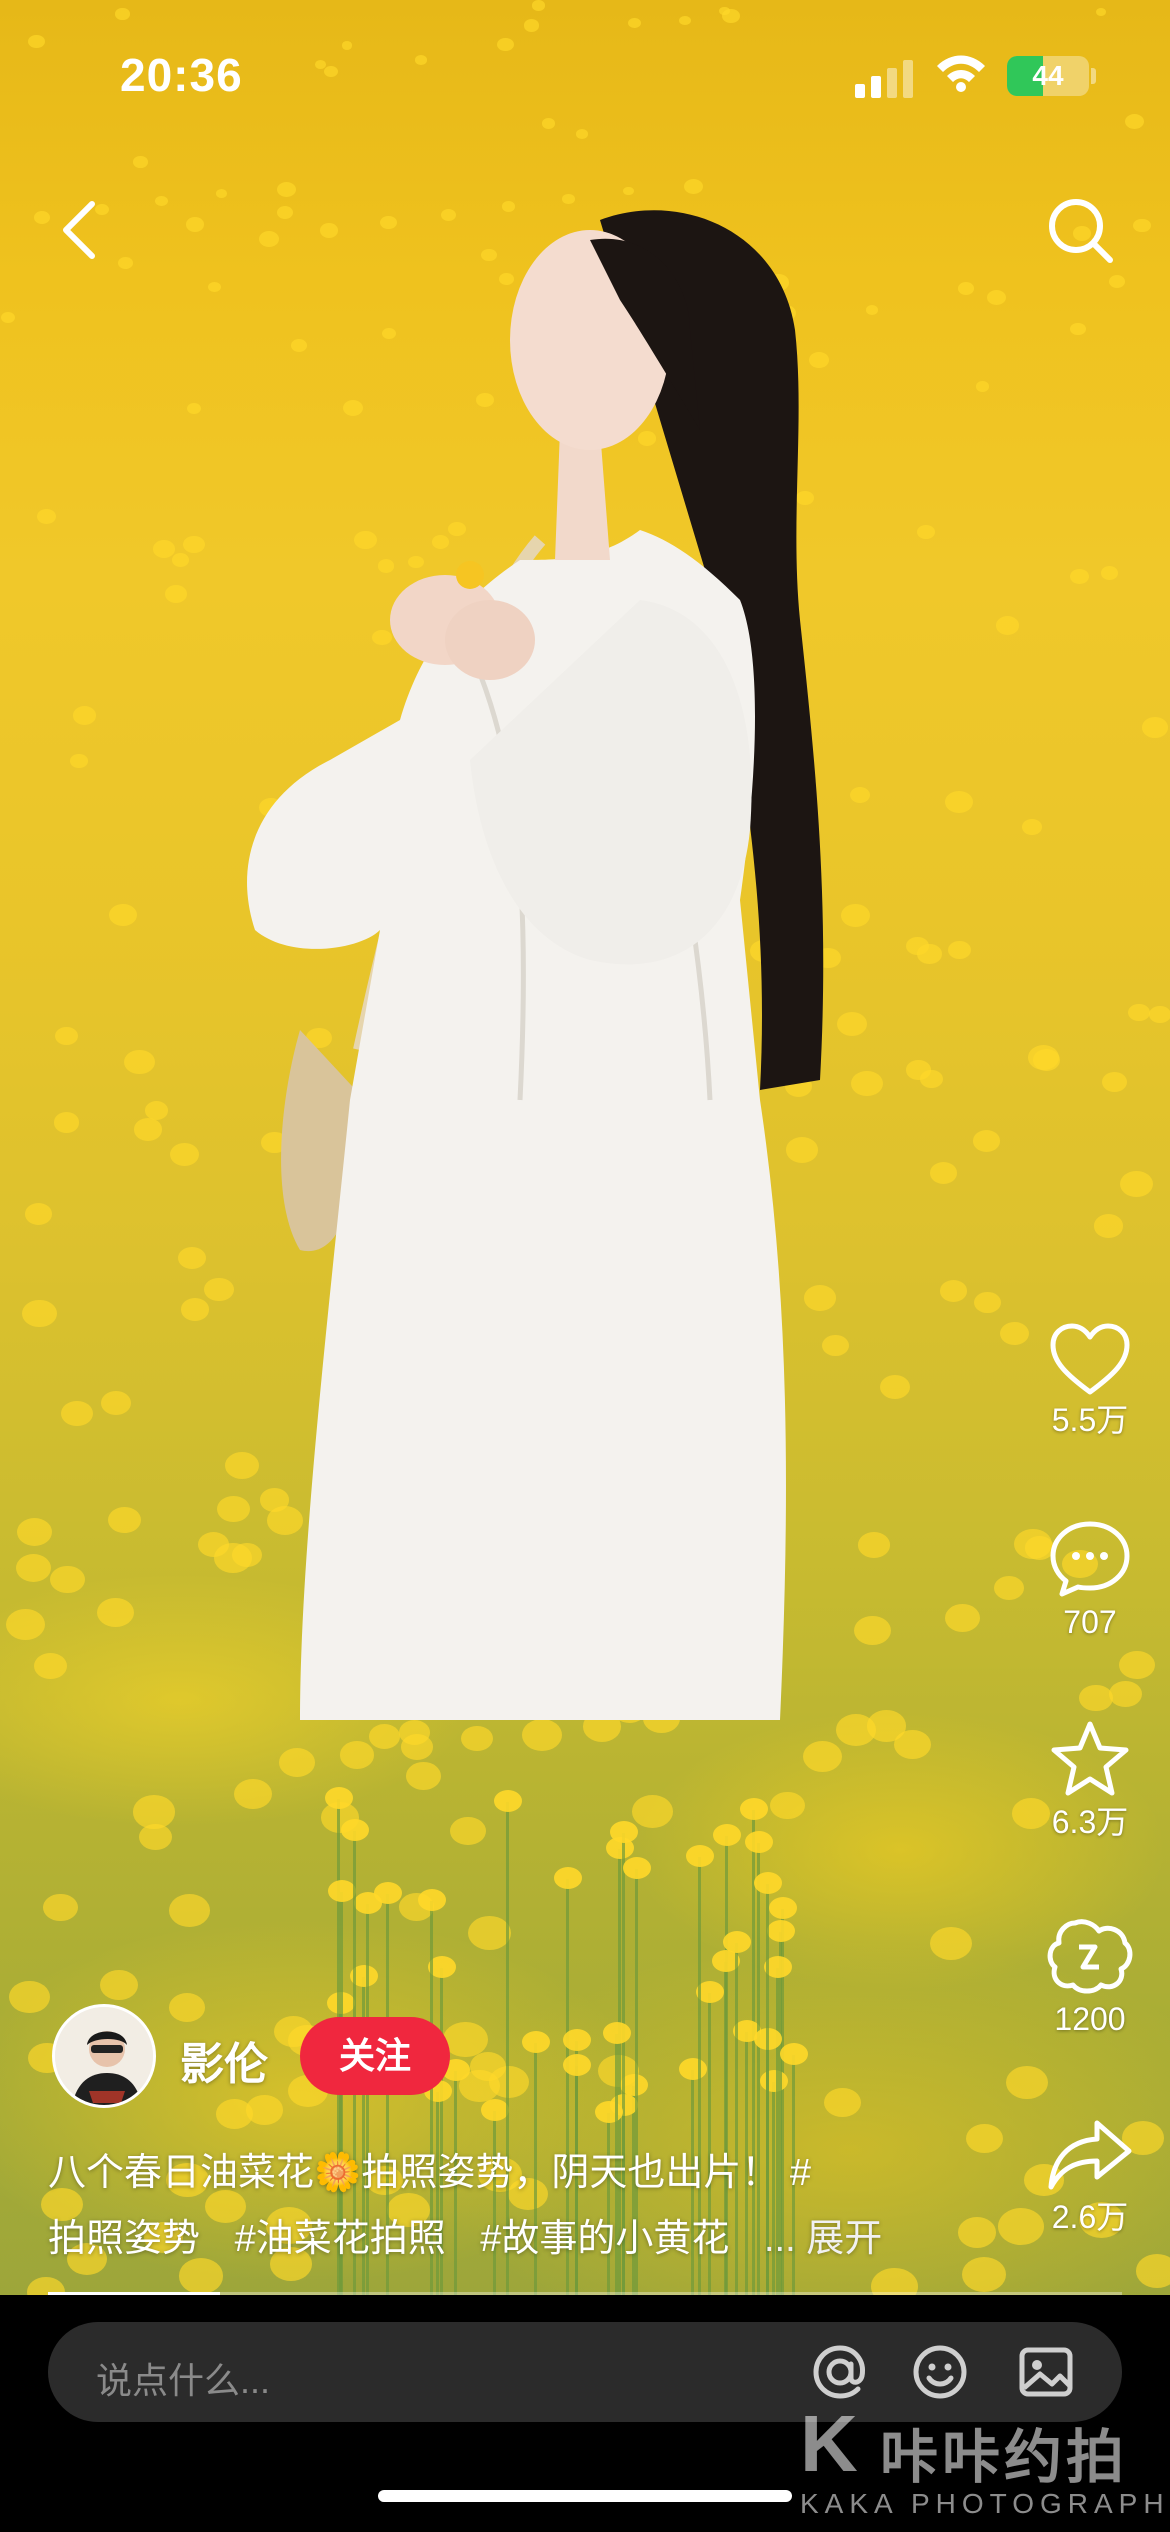 Image resolution: width=1170 pixels, height=2532 pixels. I want to click on search-icon, so click(1080, 230).